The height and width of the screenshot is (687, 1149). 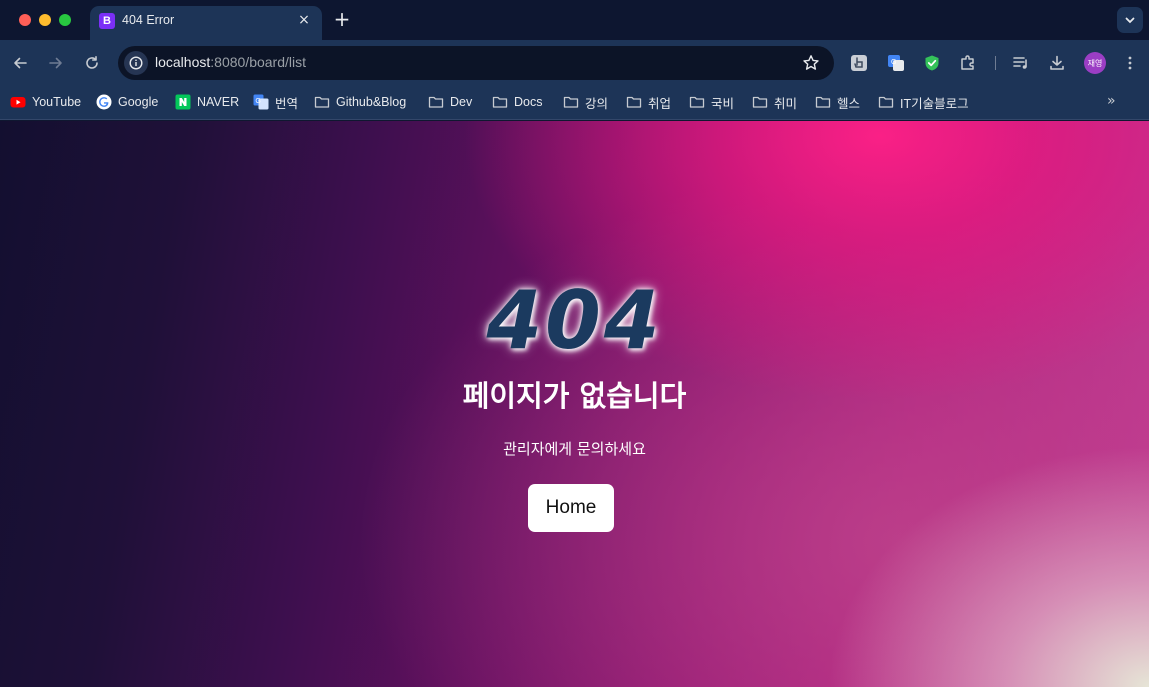 I want to click on tab-strip: B 404 Error × +, so click(x=574, y=20).